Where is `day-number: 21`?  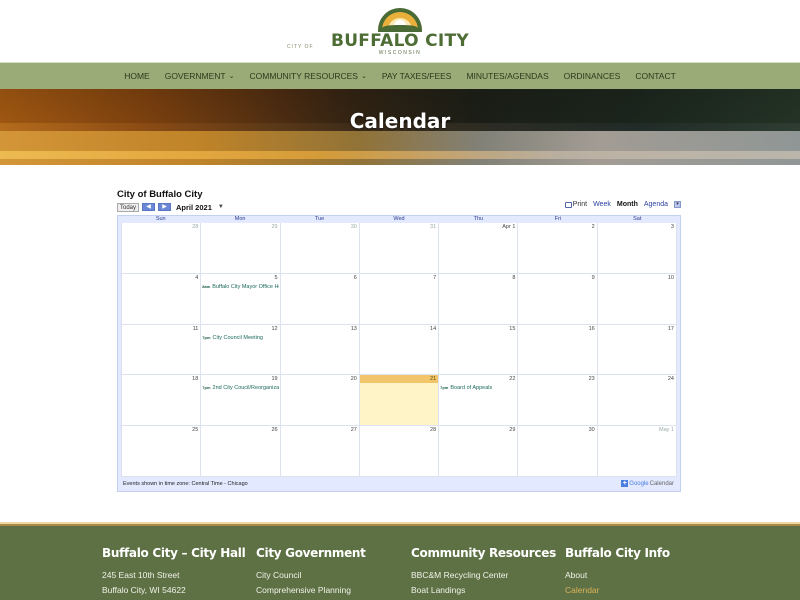
day-number: 21 is located at coordinates (433, 379).